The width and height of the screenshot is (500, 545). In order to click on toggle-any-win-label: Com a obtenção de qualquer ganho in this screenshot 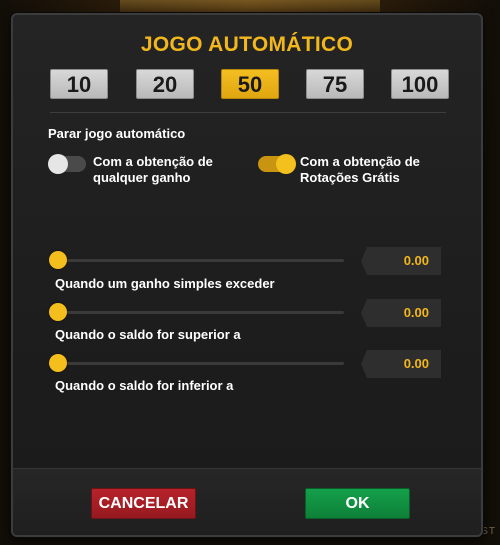, I will do `click(163, 170)`.